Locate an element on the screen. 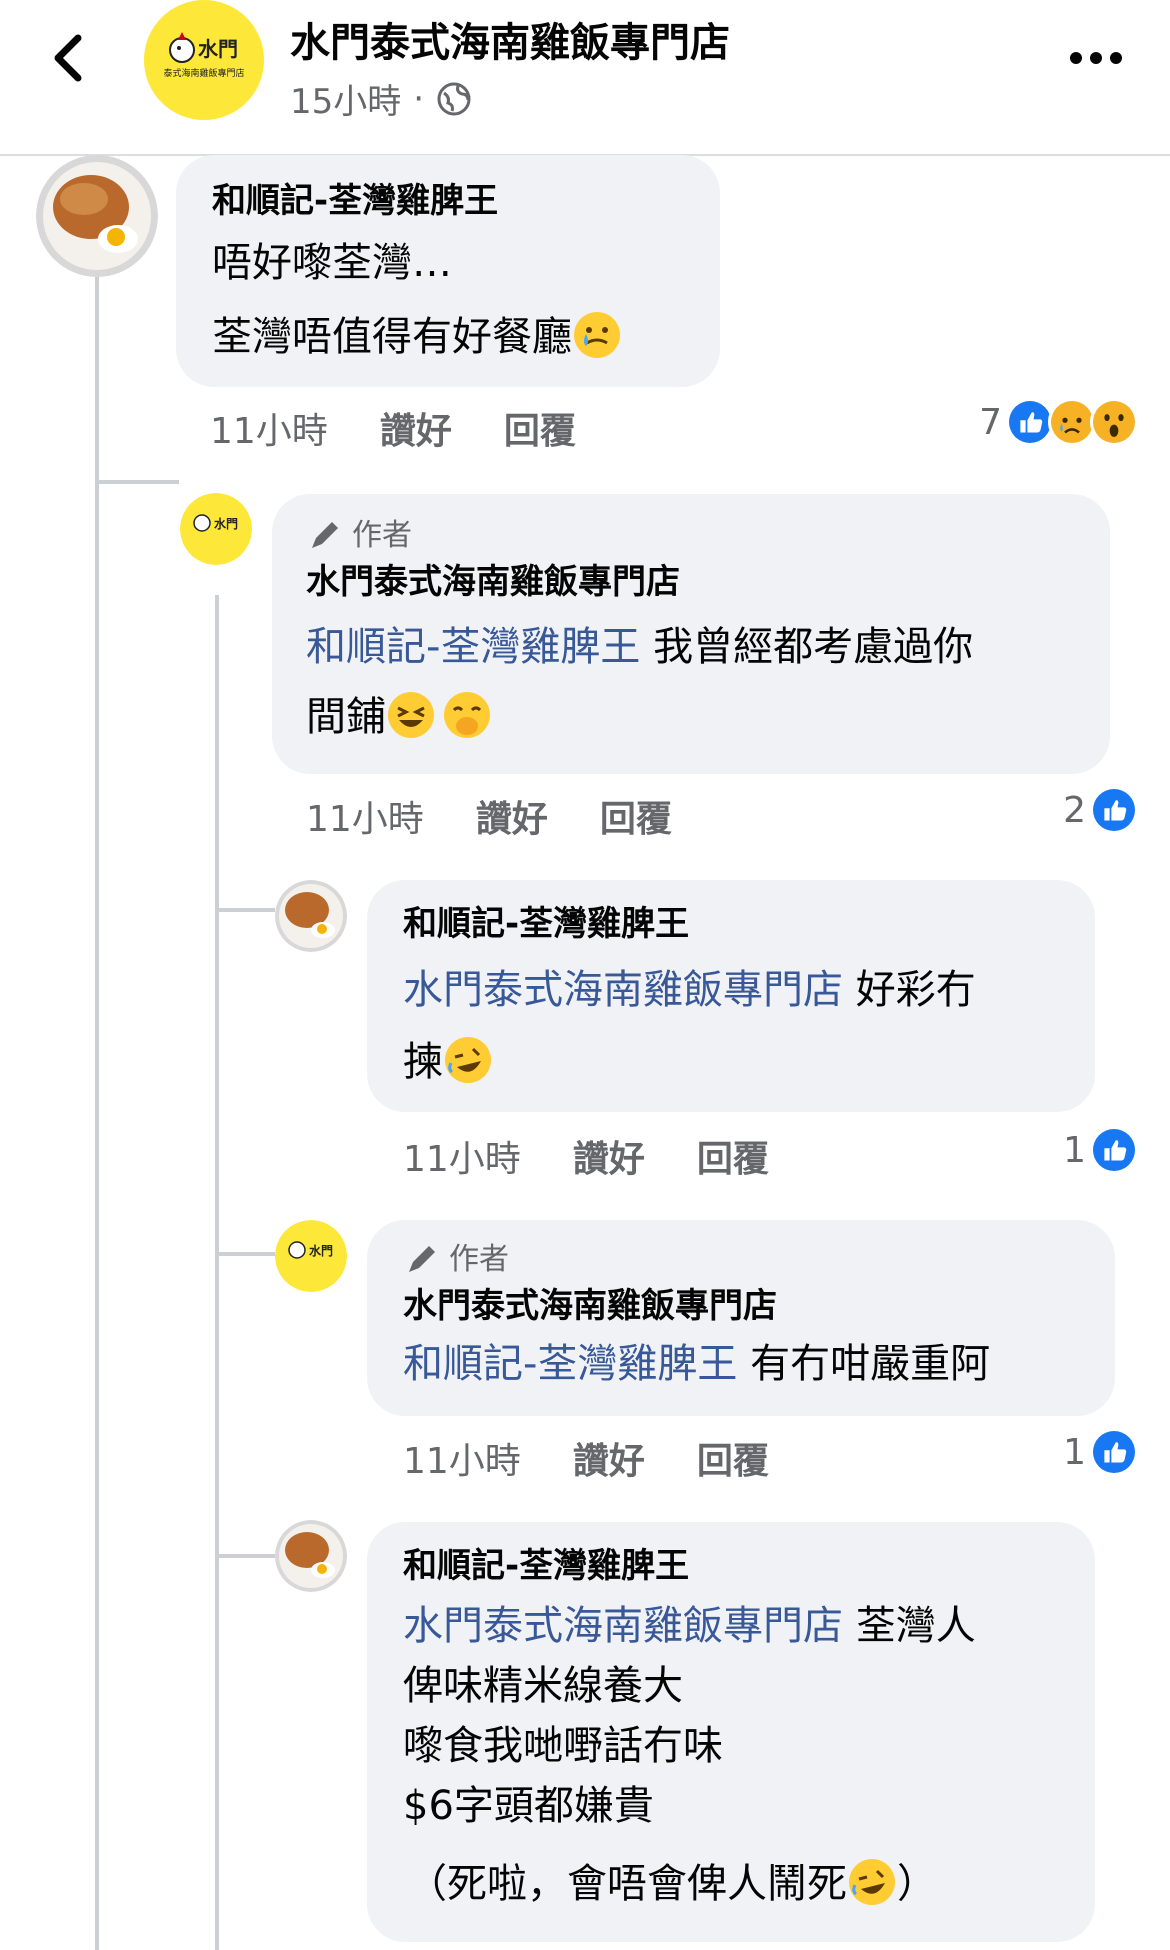 The width and height of the screenshot is (1170, 1950). reaction-summary: 2 is located at coordinates (1100, 810).